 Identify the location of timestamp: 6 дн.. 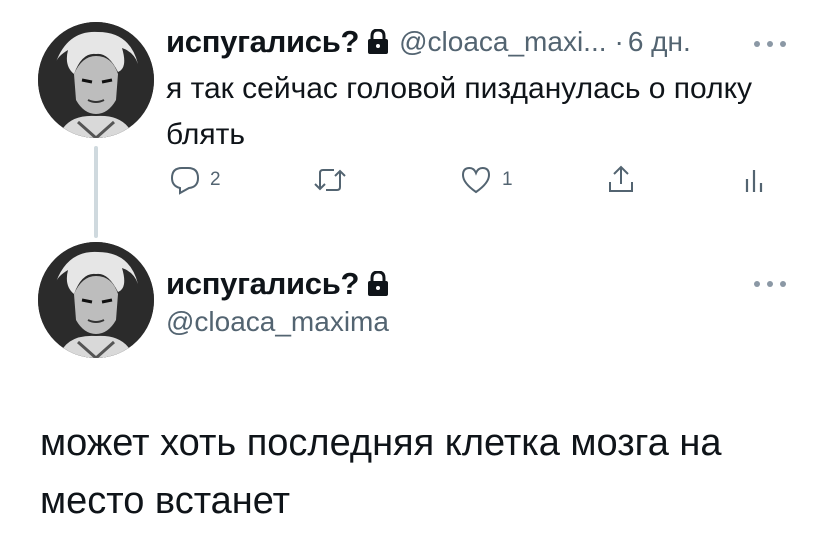
(659, 42).